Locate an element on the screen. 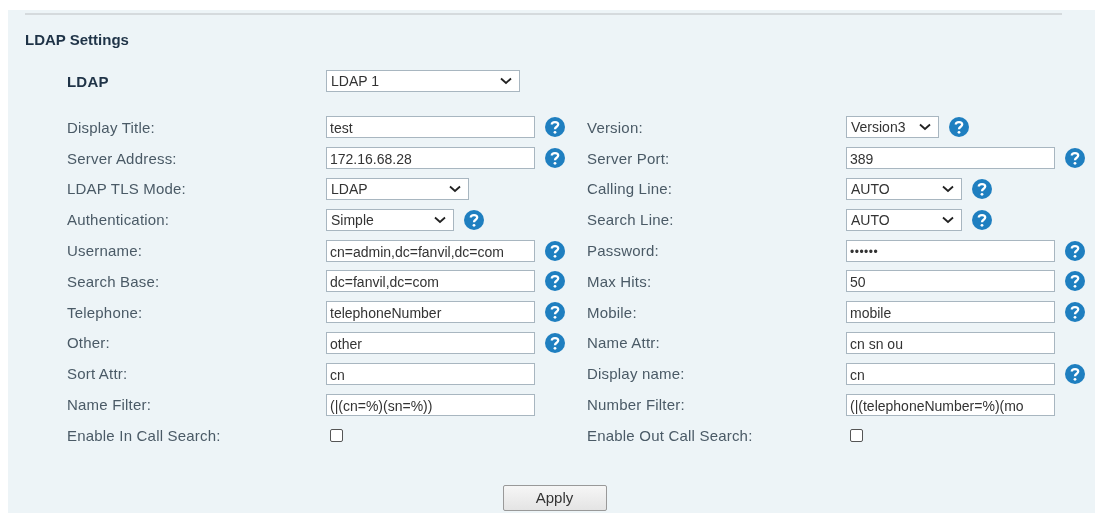 The image size is (1101, 513). field-label: Search Line: is located at coordinates (631, 220).